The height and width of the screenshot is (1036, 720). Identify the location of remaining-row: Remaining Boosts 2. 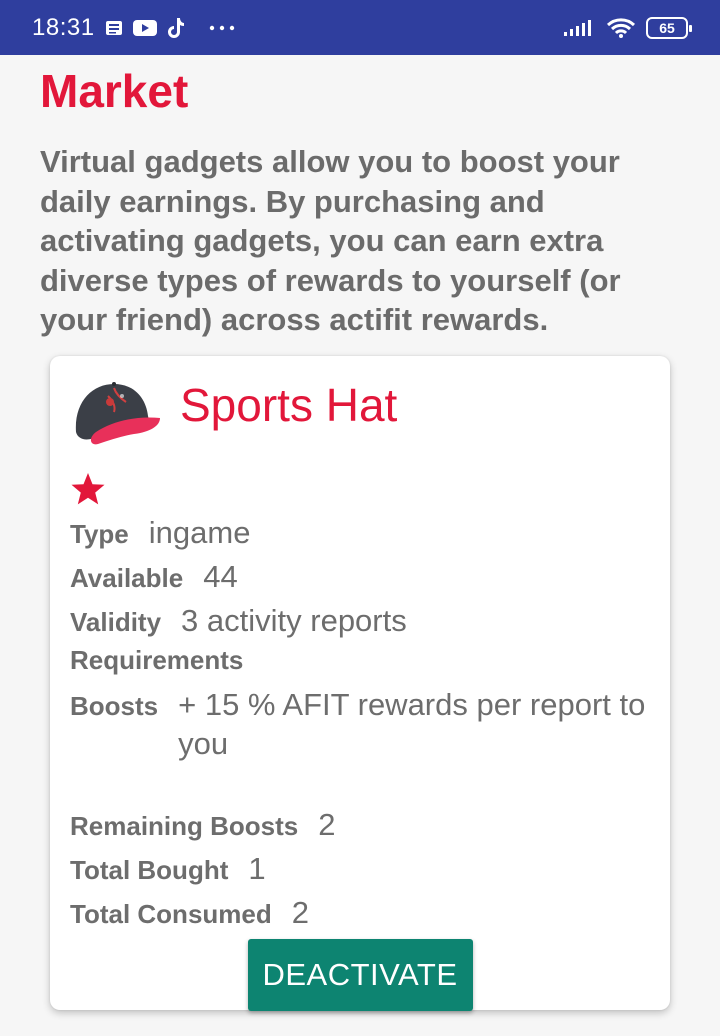
(360, 829).